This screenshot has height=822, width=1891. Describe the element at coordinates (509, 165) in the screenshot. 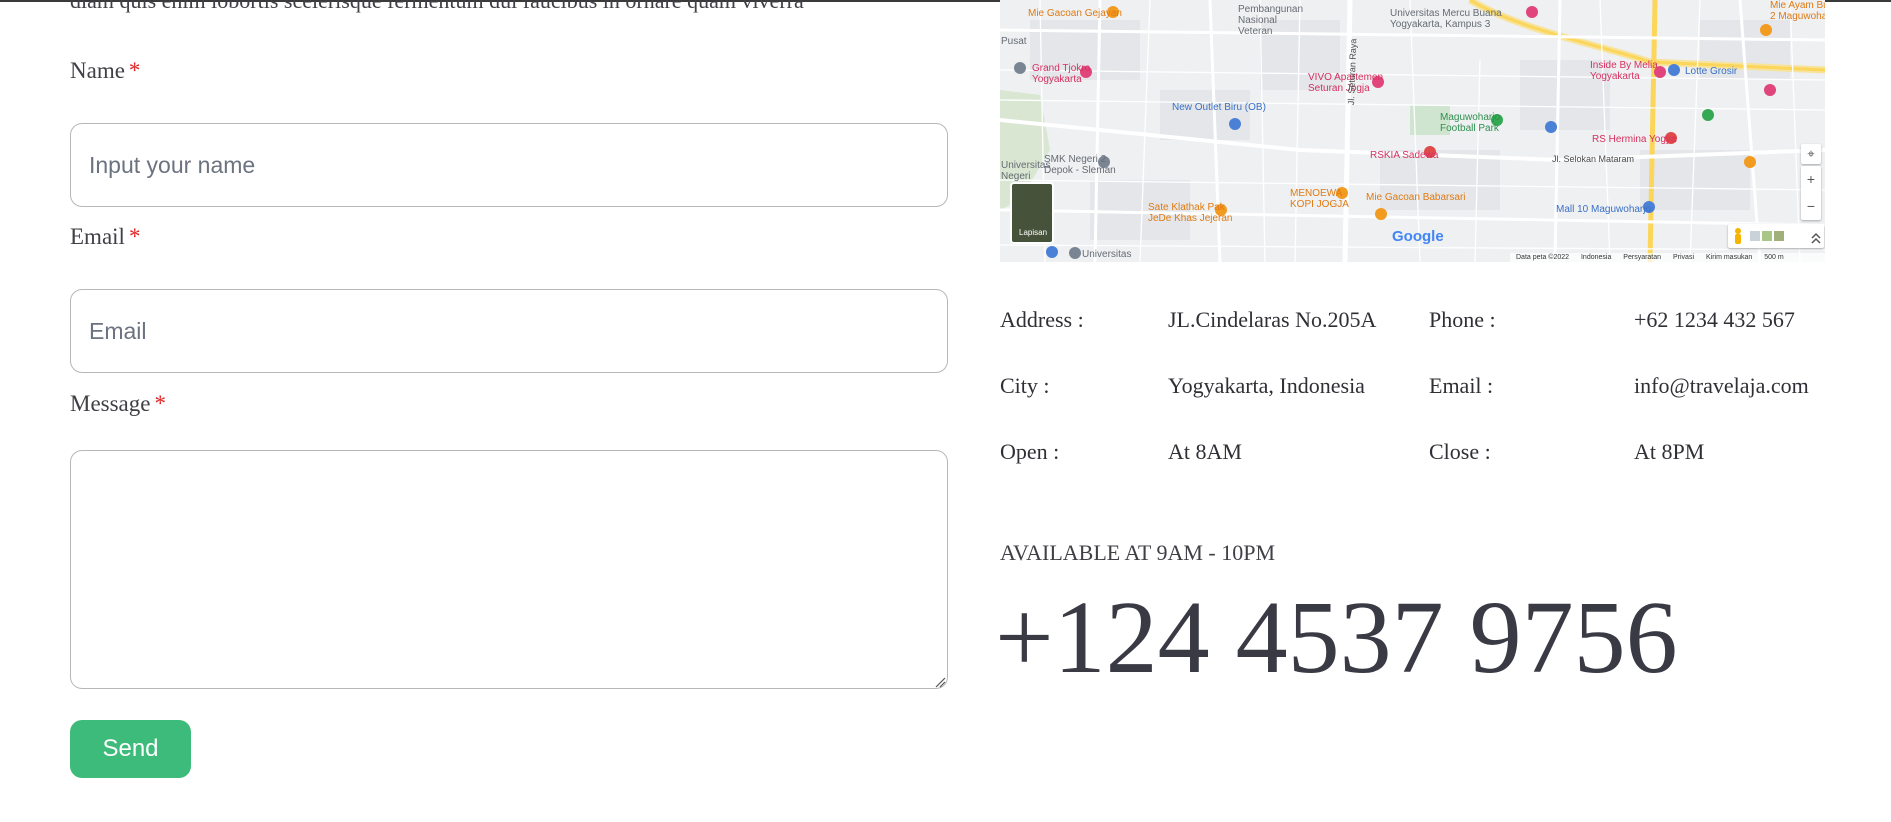

I see `name-input` at that location.